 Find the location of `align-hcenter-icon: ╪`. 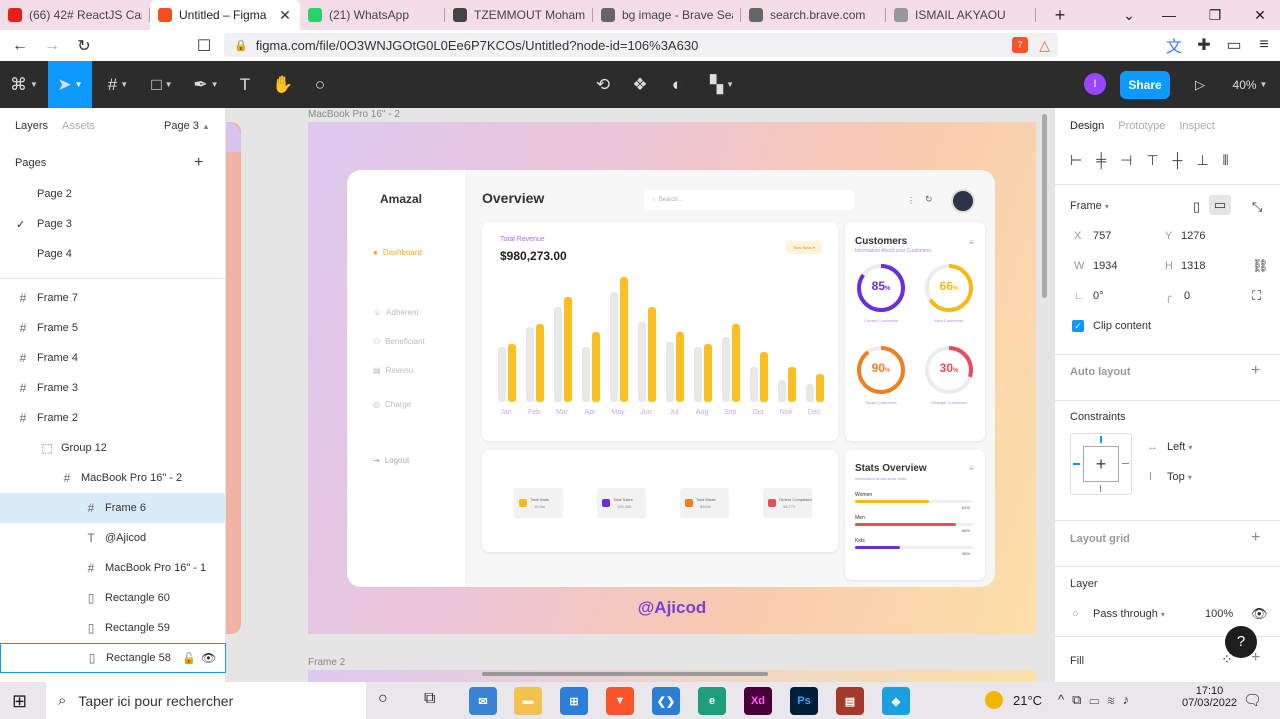

align-hcenter-icon: ╪ is located at coordinates (1101, 160).